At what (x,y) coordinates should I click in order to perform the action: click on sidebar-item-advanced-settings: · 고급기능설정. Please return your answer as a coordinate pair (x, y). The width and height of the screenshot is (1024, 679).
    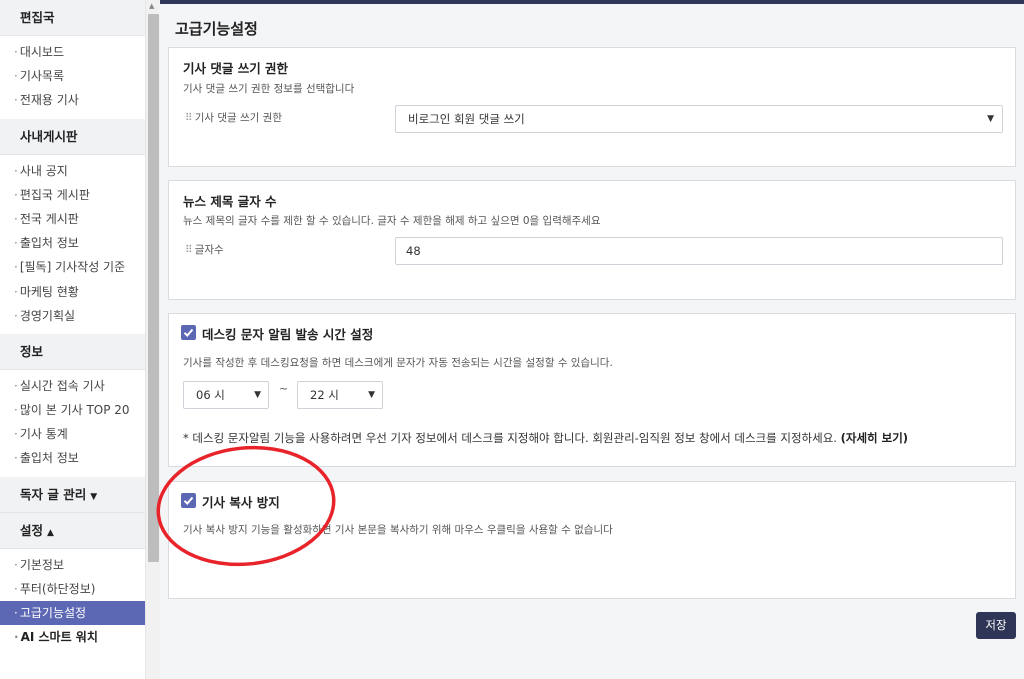
    Looking at the image, I should click on (72, 613).